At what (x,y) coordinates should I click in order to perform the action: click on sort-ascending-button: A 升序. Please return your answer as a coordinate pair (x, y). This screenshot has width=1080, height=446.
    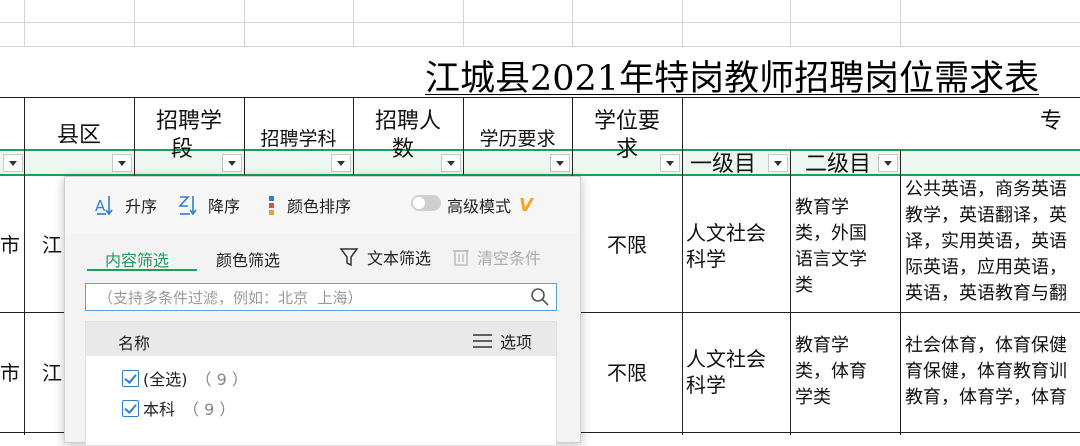
    Looking at the image, I should click on (126, 205).